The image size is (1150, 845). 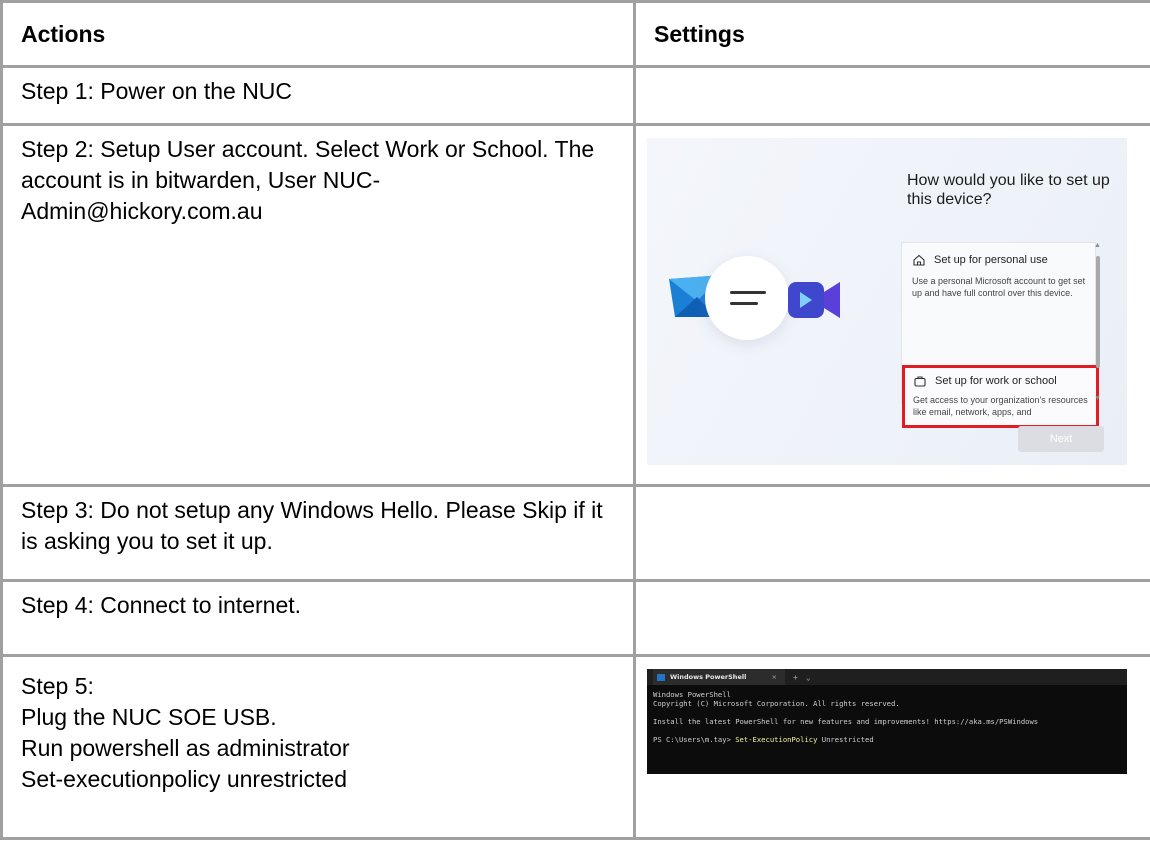 I want to click on console-prompt: PS C:\Users\m.tay>, so click(x=694, y=739).